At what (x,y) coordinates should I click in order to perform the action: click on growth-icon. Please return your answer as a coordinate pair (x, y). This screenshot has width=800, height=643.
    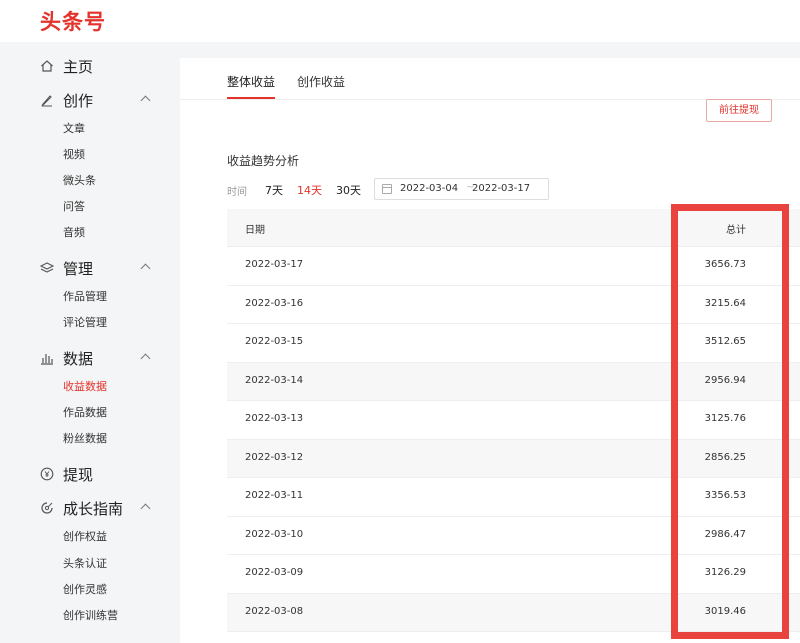
    Looking at the image, I should click on (47, 508).